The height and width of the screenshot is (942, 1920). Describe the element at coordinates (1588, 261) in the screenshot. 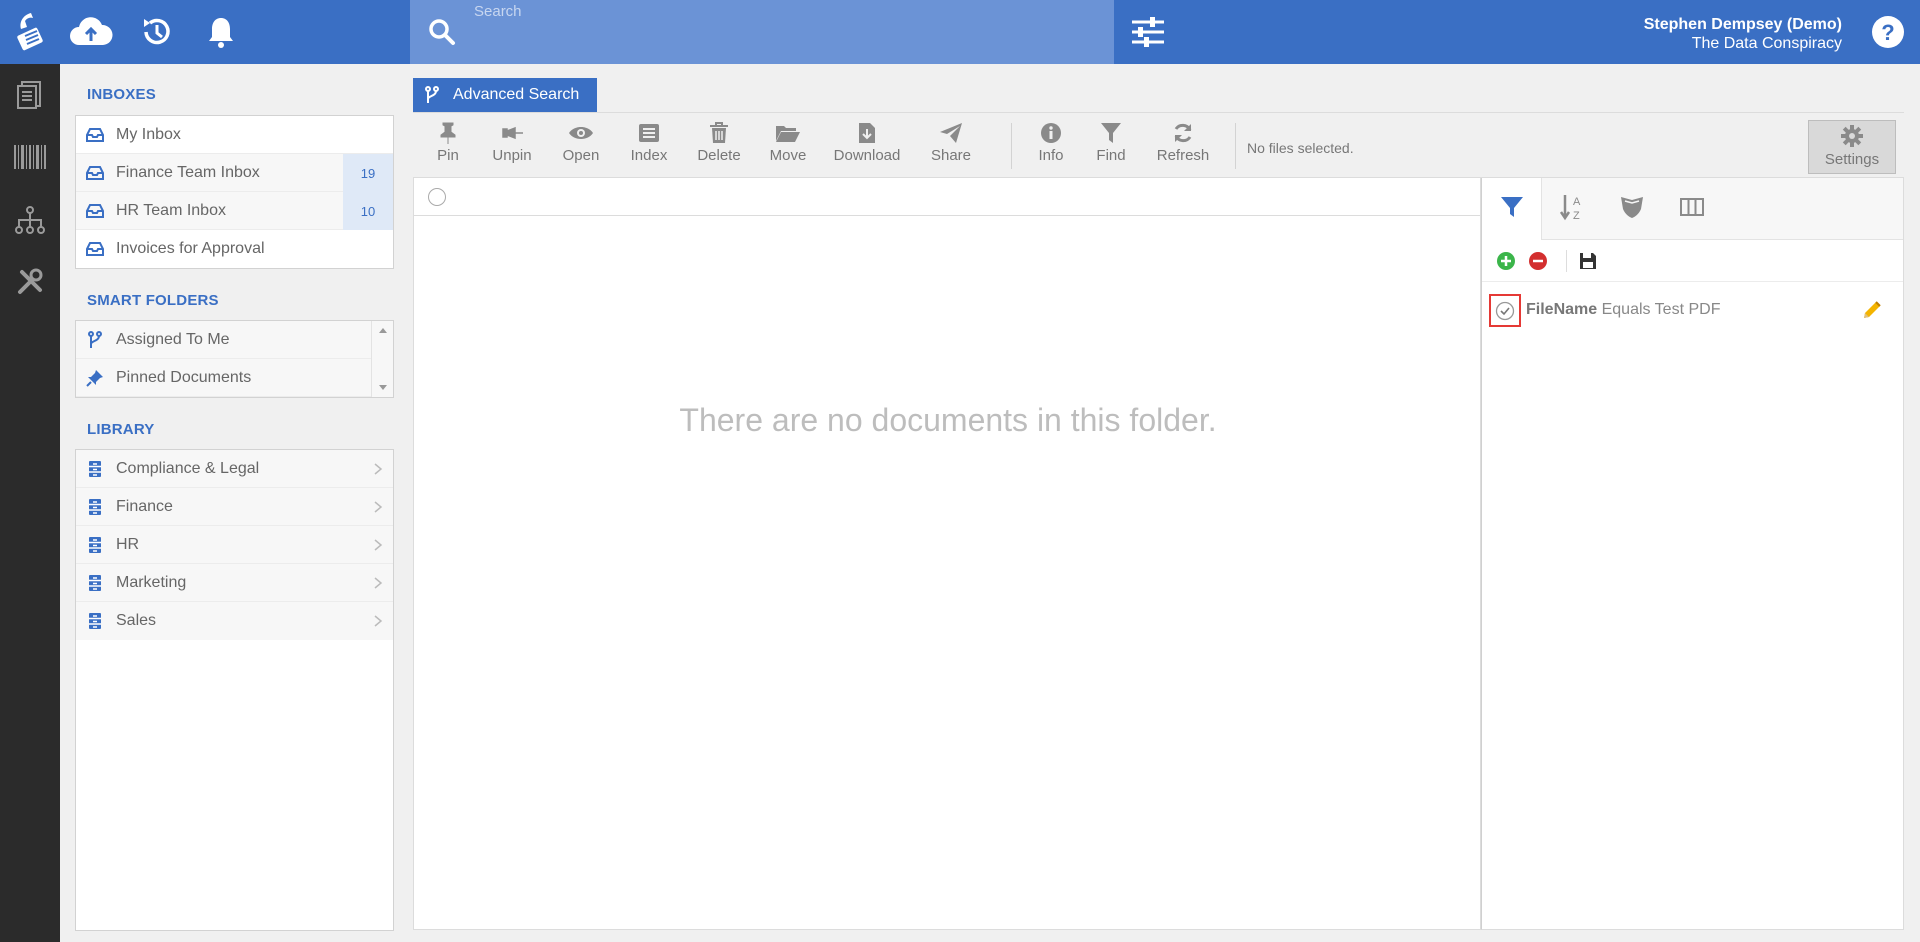

I see `save-search-icon` at that location.